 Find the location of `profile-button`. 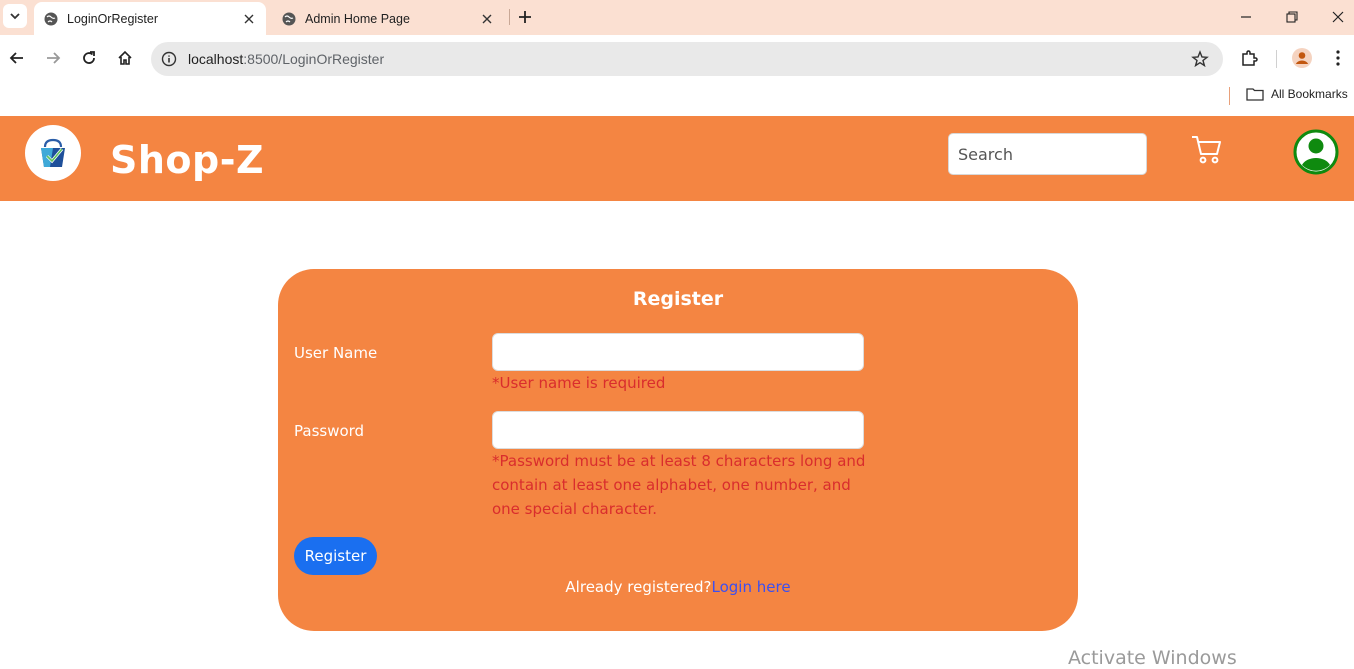

profile-button is located at coordinates (1302, 58).